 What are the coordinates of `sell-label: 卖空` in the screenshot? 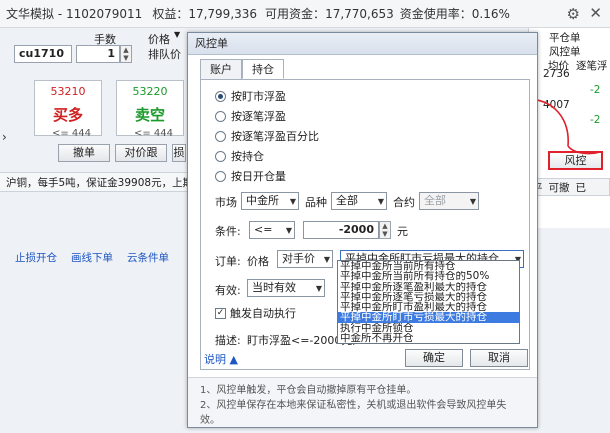 It's located at (149, 115).